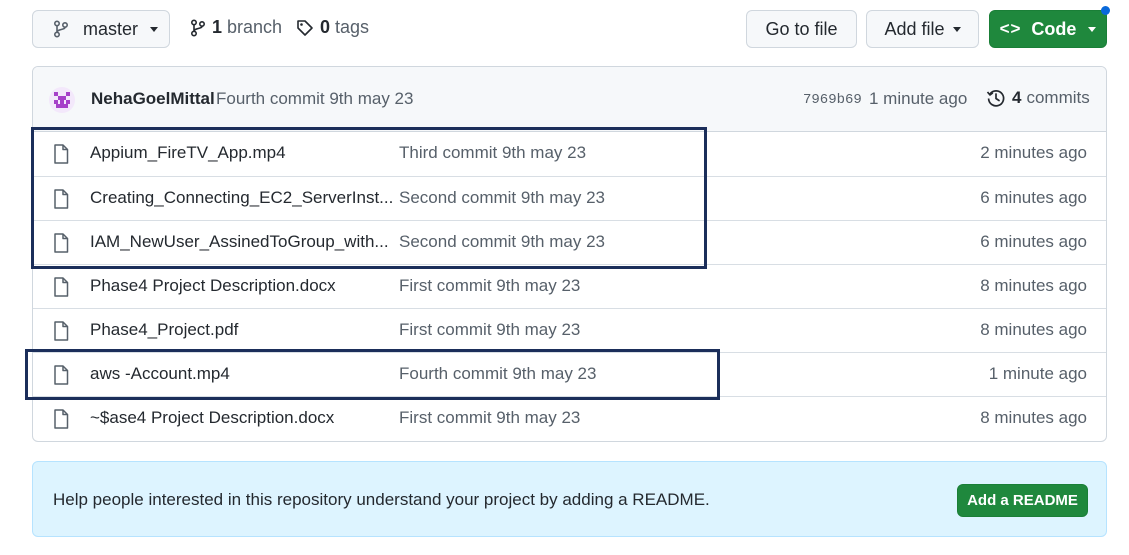  What do you see at coordinates (1105, 10) in the screenshot?
I see `notification-dot` at bounding box center [1105, 10].